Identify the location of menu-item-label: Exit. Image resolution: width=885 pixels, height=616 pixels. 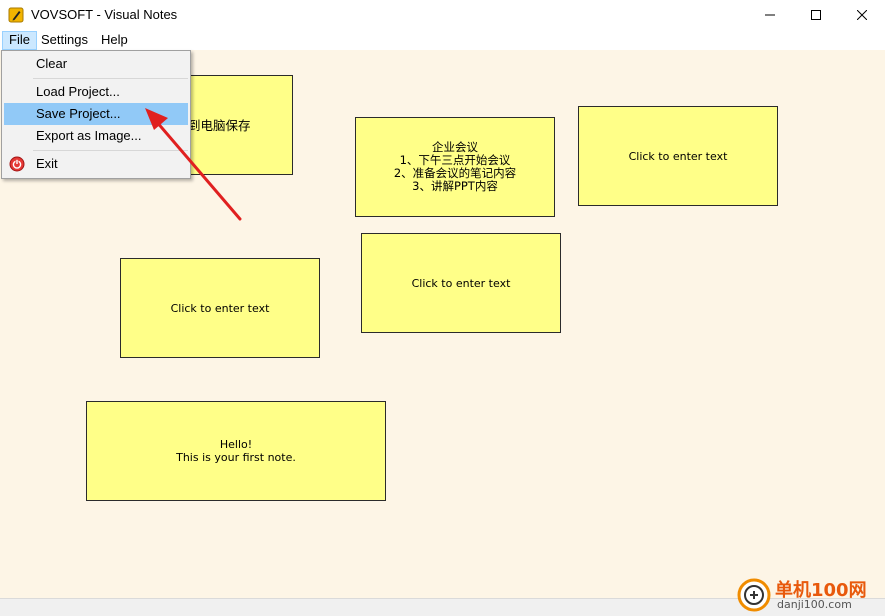
(47, 163).